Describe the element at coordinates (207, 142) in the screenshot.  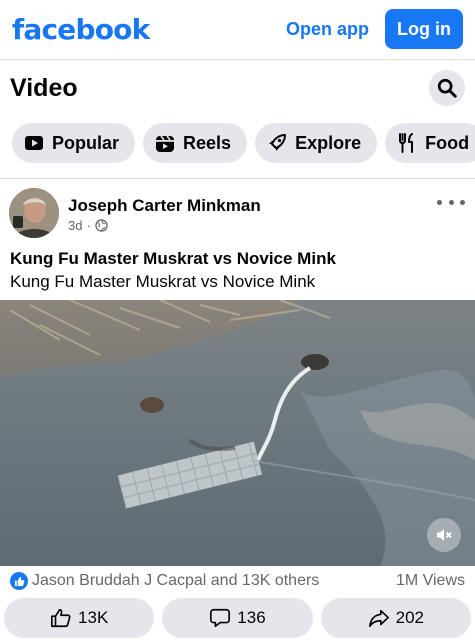
I see `chip-label: Reels` at that location.